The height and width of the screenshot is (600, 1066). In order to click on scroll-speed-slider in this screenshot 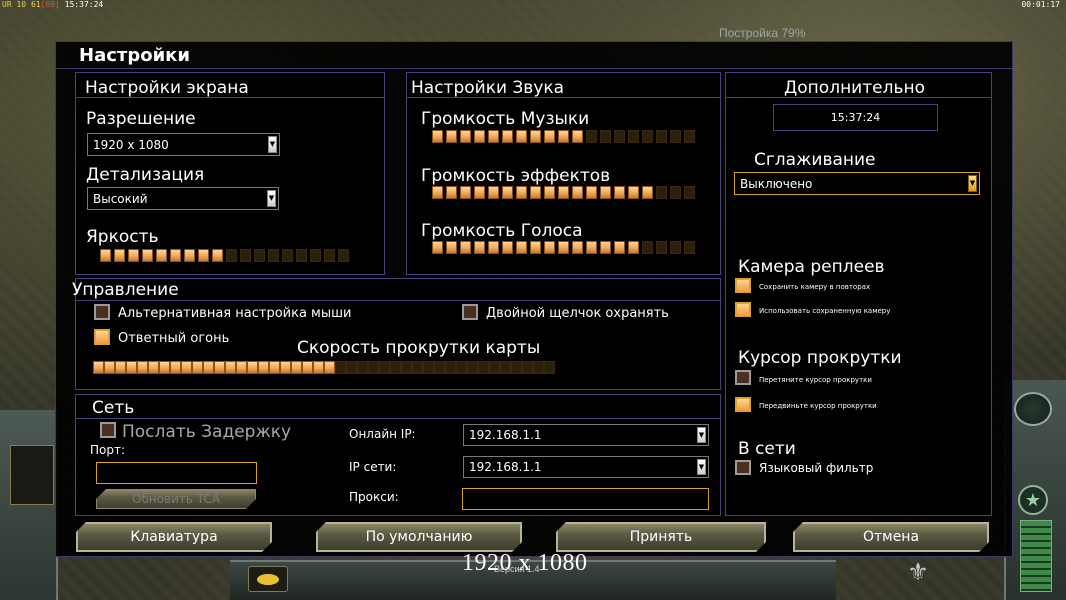, I will do `click(324, 367)`.